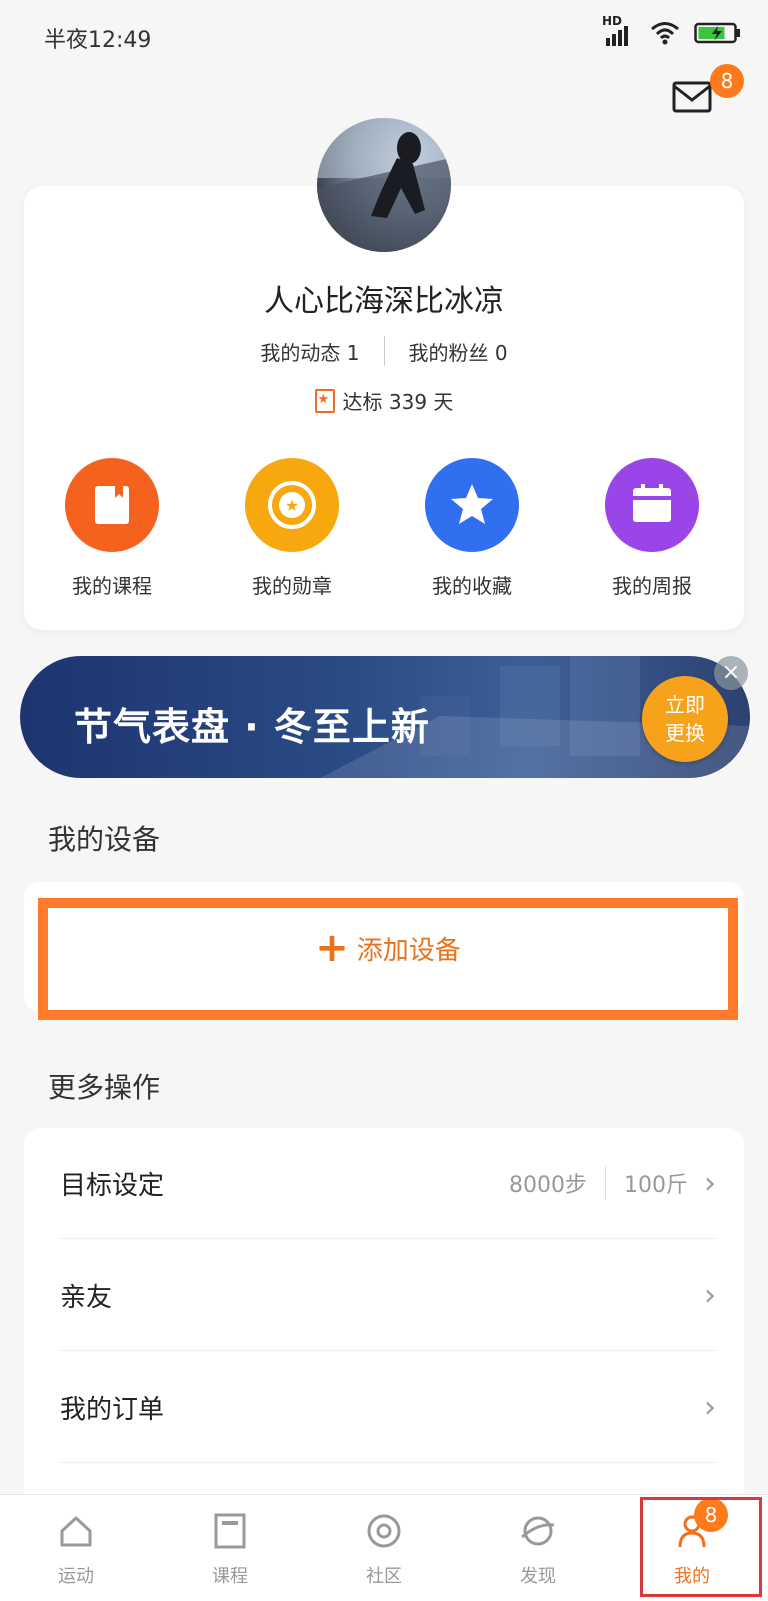 This screenshot has height=1601, width=768. What do you see at coordinates (685, 705) in the screenshot?
I see `banner-button-line1: 立即` at bounding box center [685, 705].